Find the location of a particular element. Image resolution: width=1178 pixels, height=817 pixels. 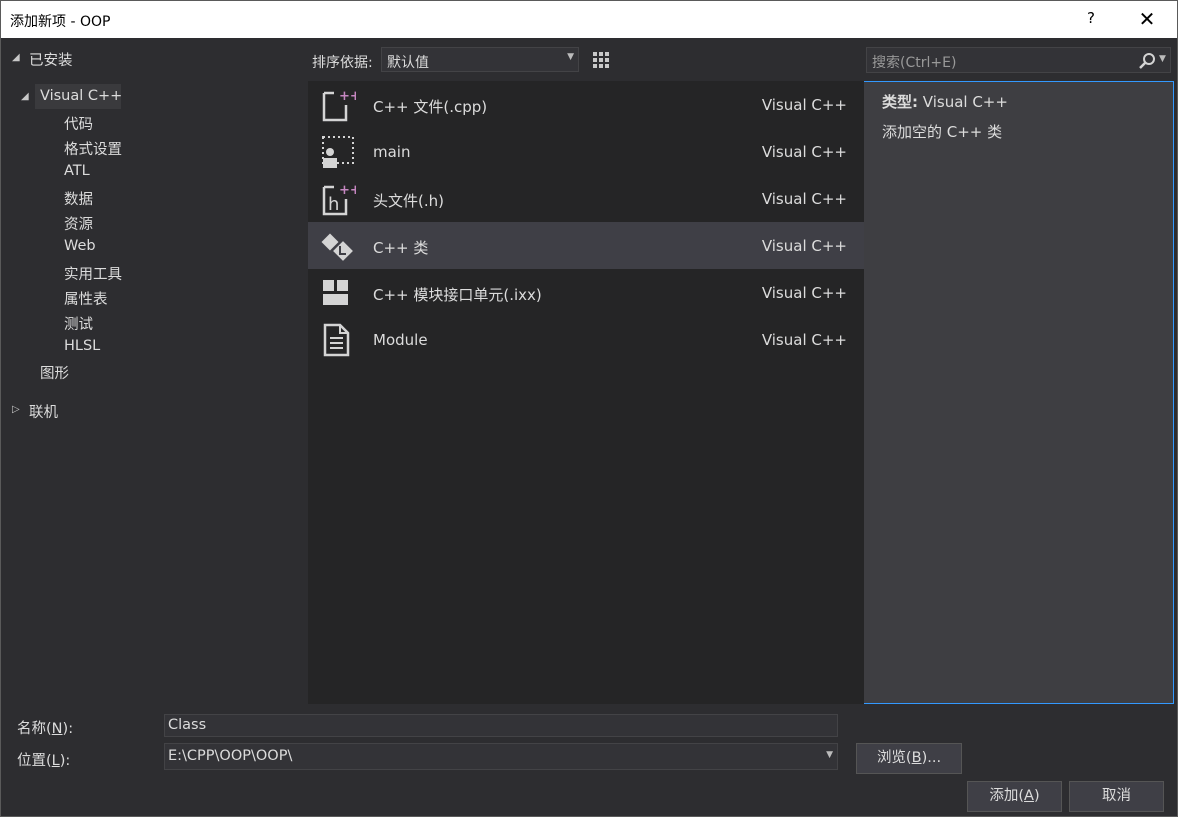

tree-item-utility: 实用工具 is located at coordinates (93, 273).